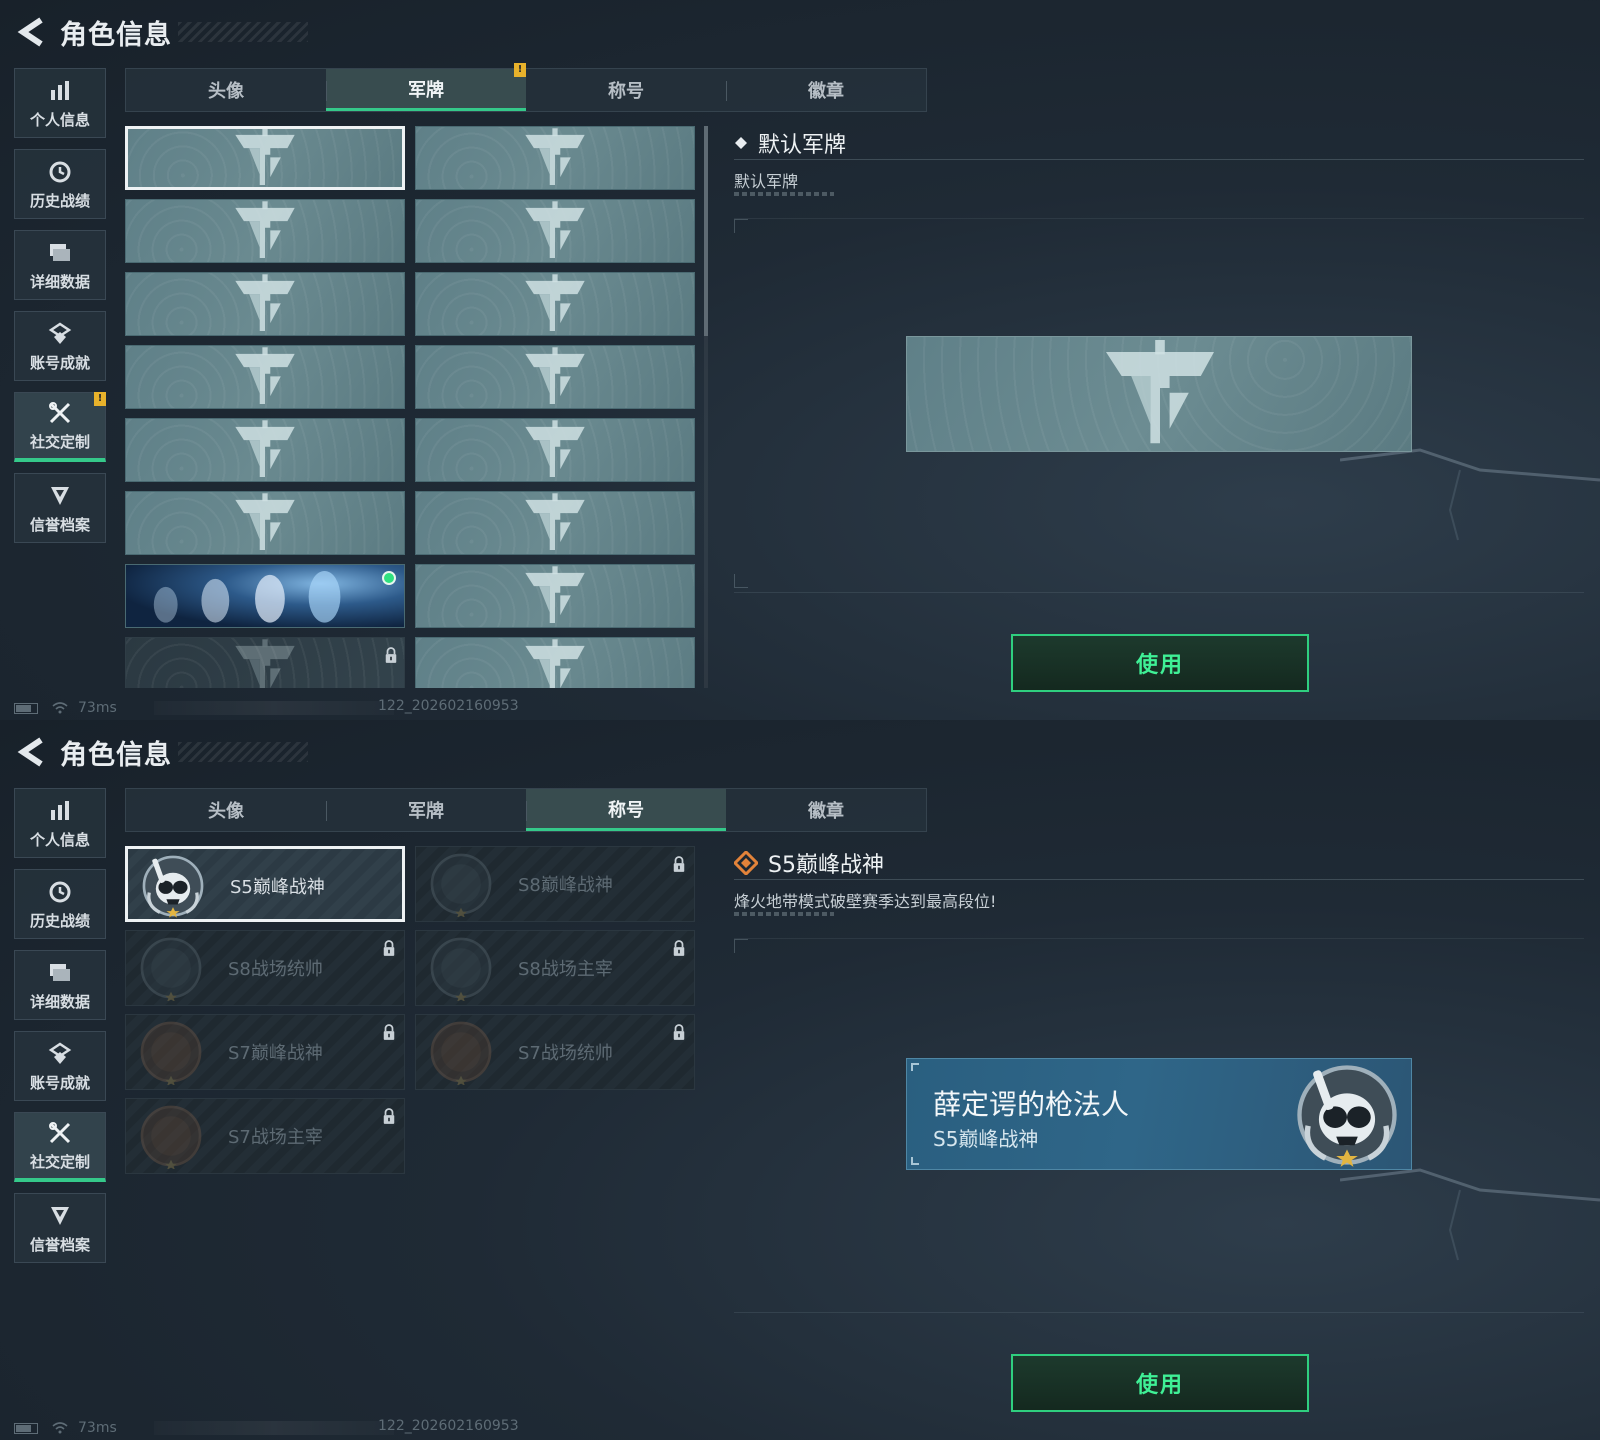  I want to click on title-card: S8战场统帅, so click(265, 968).